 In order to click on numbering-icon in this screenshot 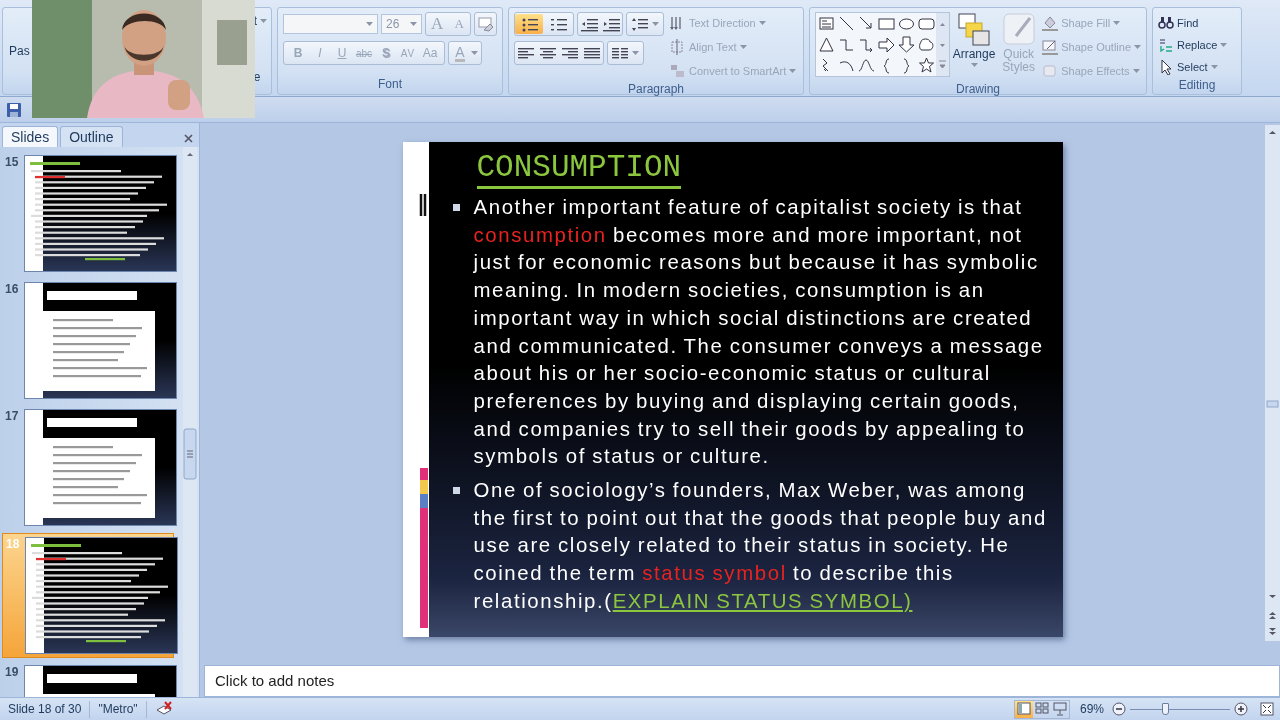, I will do `click(558, 24)`.